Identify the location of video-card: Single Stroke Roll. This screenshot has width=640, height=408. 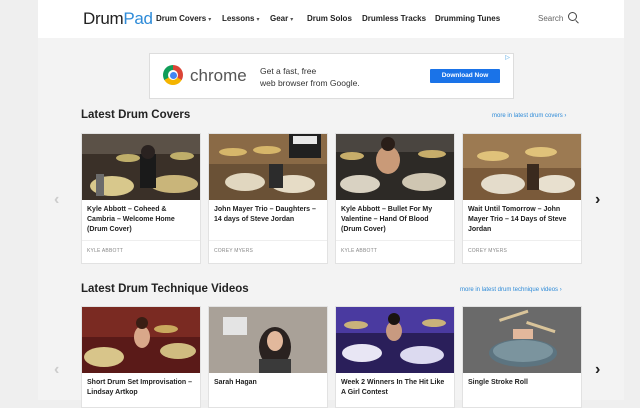
(522, 357).